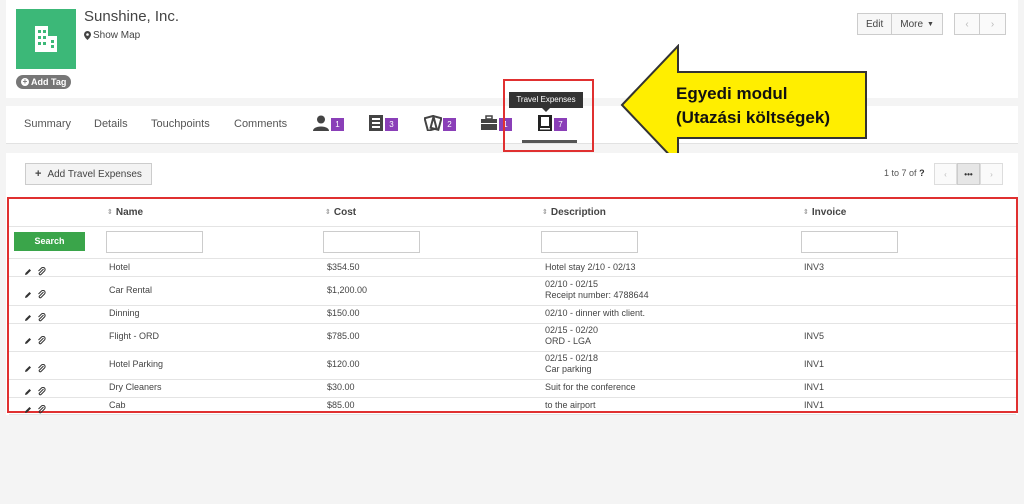 The image size is (1024, 504). I want to click on cell-description-line-2: Receipt number: 4788644, so click(597, 294).